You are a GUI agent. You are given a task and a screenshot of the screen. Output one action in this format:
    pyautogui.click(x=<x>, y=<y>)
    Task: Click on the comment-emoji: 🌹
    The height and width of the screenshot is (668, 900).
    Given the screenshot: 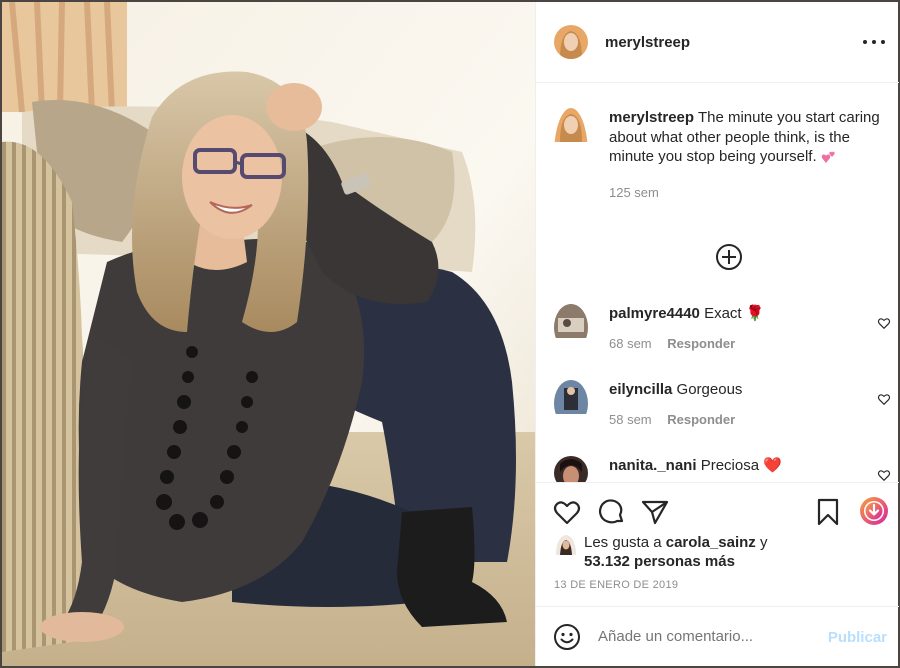 What is the action you would take?
    pyautogui.click(x=755, y=313)
    